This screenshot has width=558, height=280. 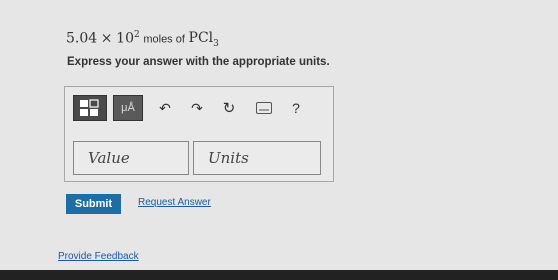 I want to click on keyboard-shape, so click(x=264, y=108).